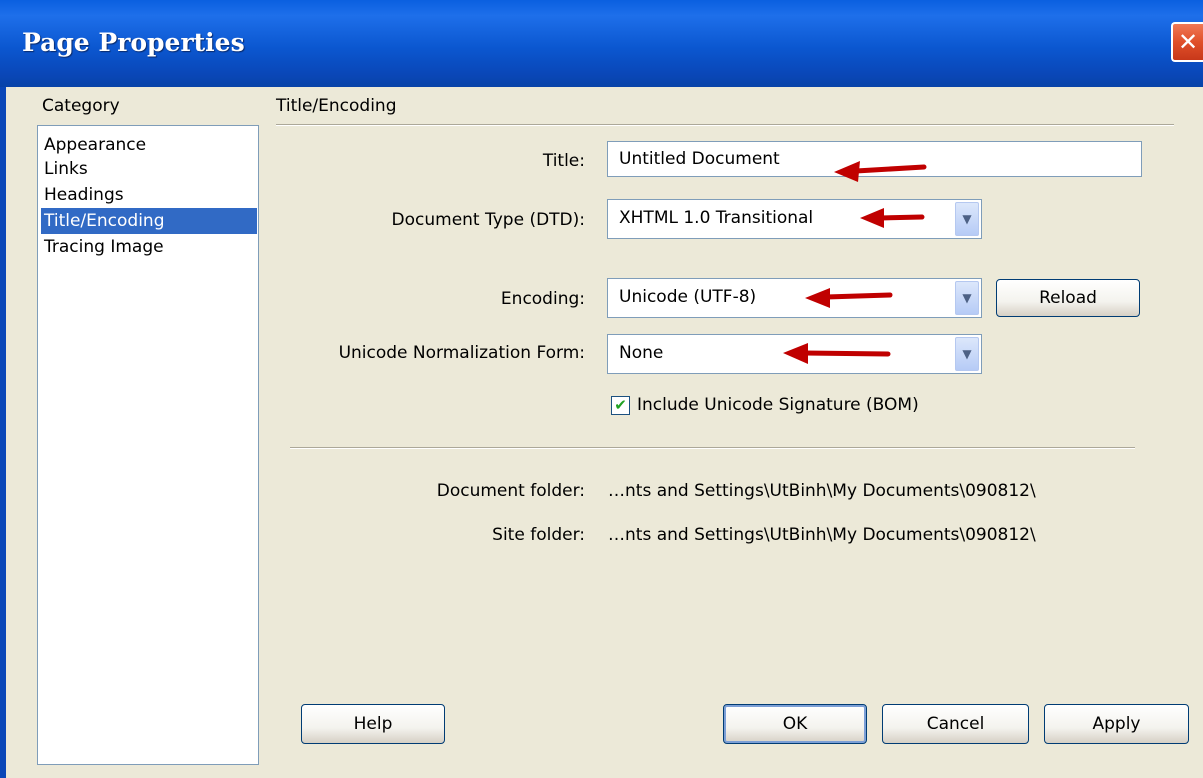 This screenshot has width=1203, height=778. I want to click on normalization-value: None, so click(641, 353).